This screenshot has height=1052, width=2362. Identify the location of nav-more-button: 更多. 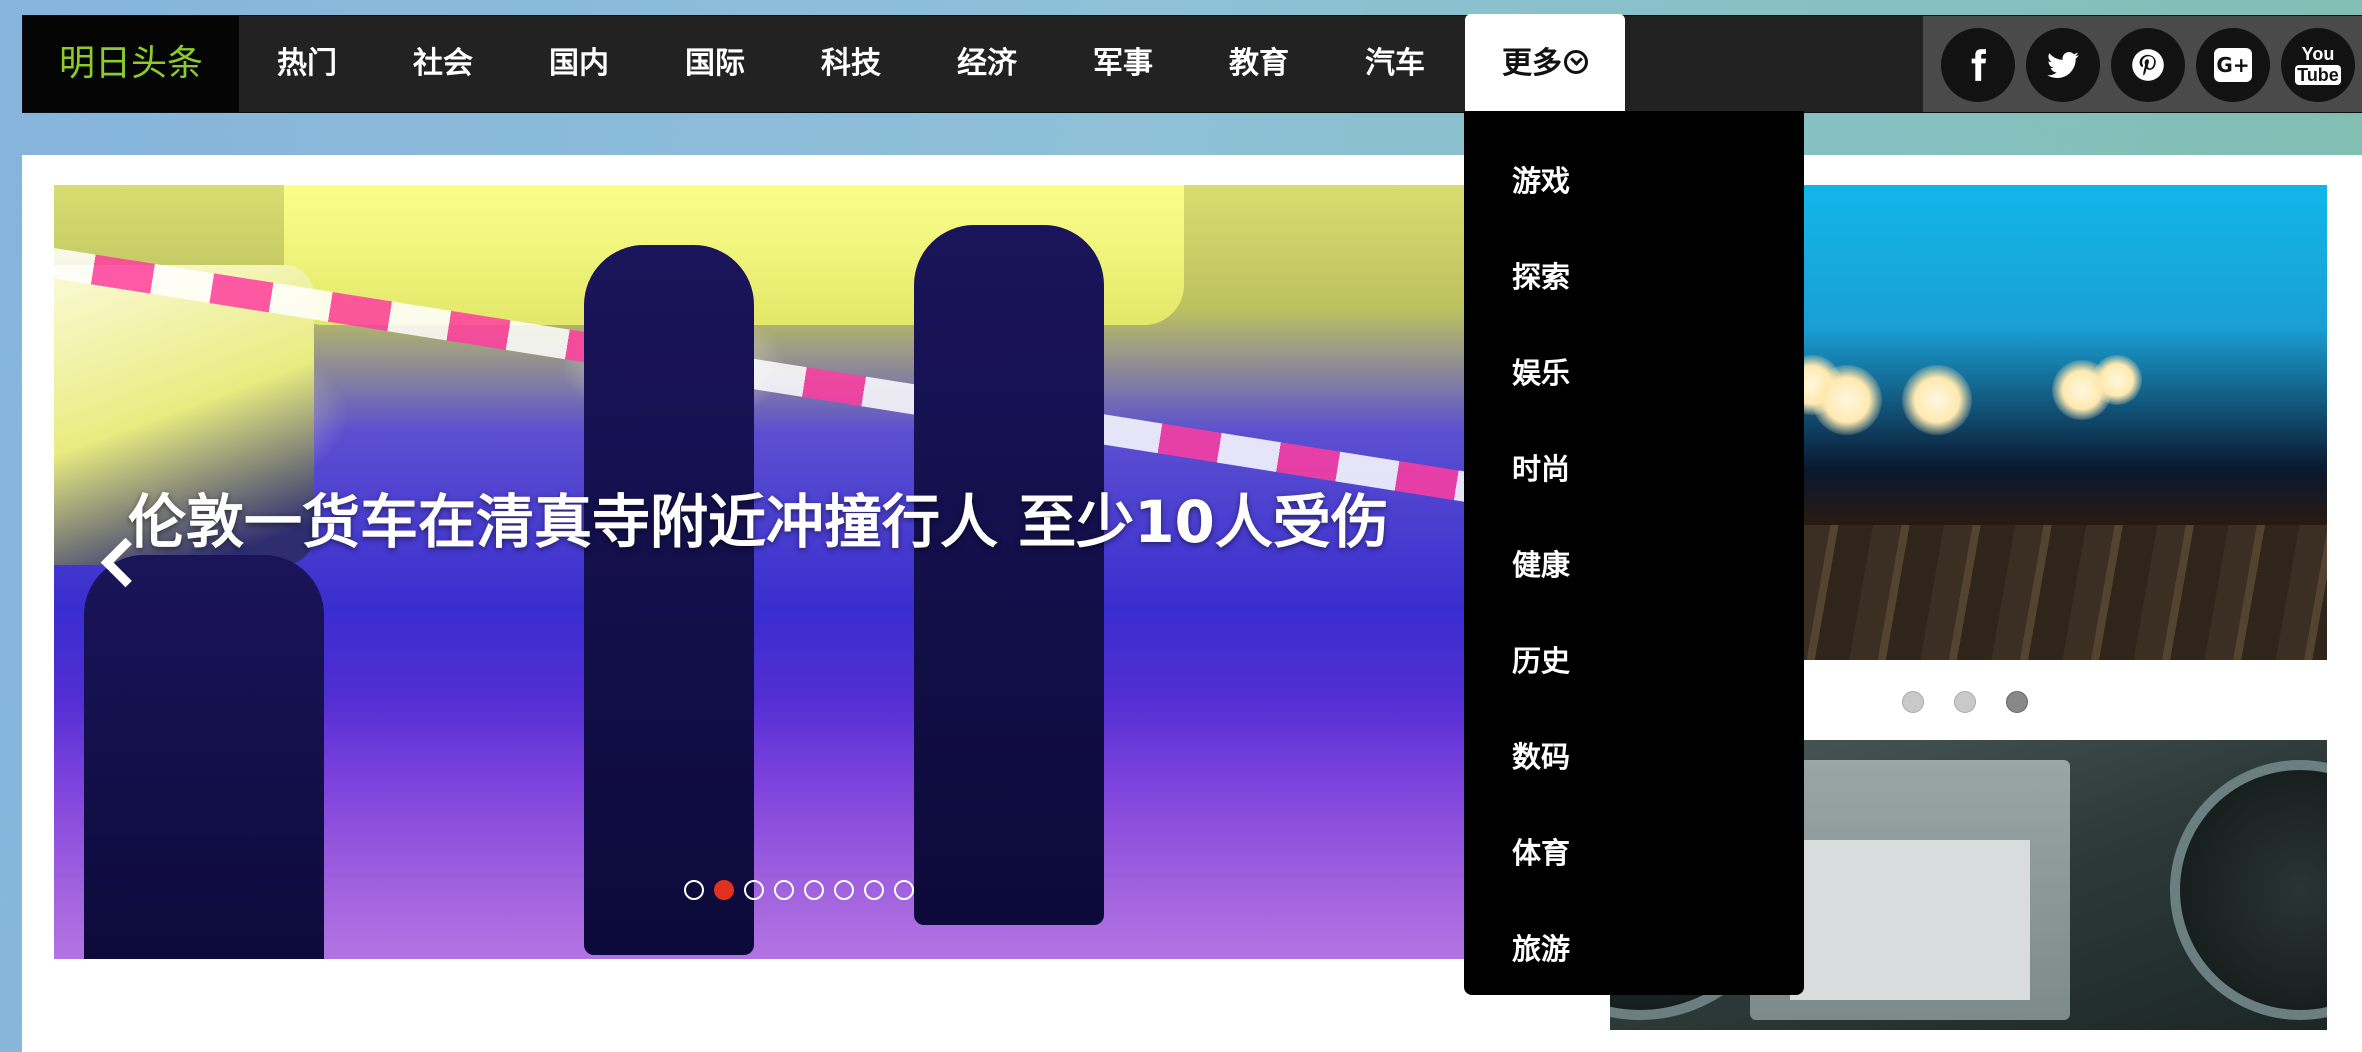
(1545, 63).